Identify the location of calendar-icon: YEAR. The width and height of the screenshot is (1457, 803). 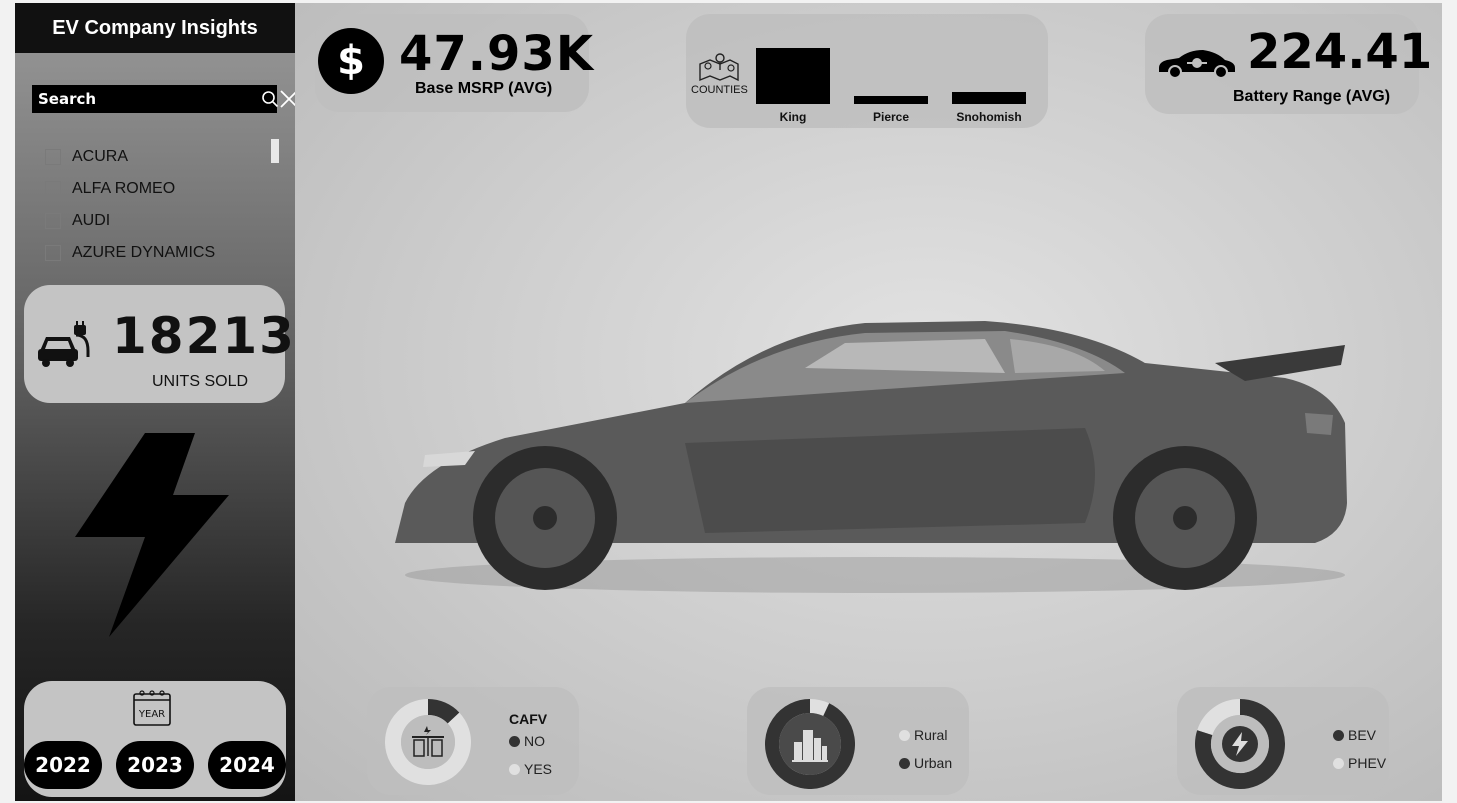
(152, 710).